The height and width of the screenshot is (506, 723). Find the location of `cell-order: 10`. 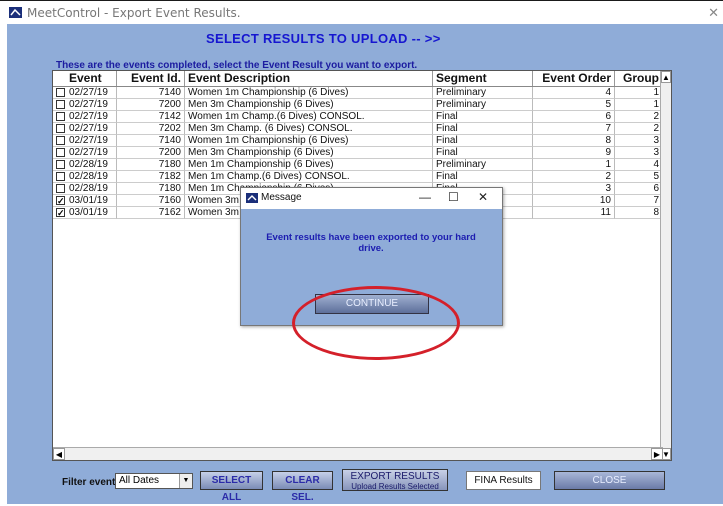

cell-order: 10 is located at coordinates (574, 201).